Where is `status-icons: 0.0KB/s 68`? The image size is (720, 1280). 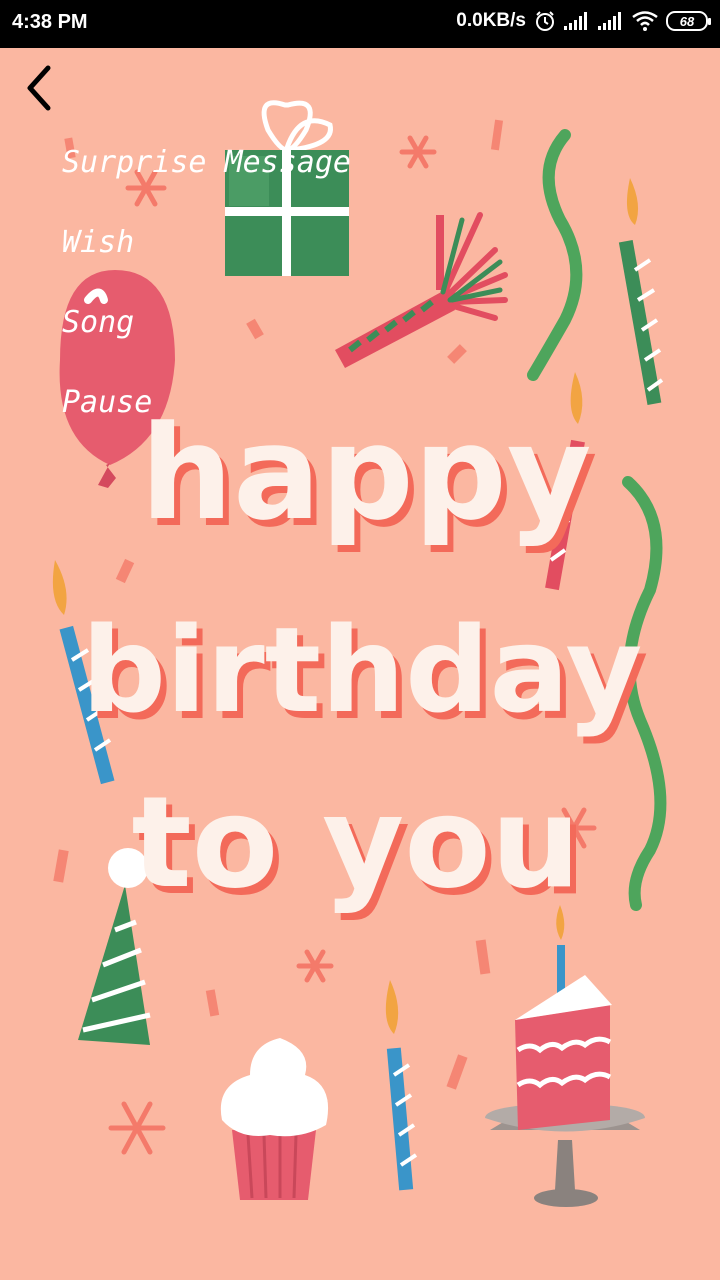
status-icons: 0.0KB/s 68 is located at coordinates (583, 21).